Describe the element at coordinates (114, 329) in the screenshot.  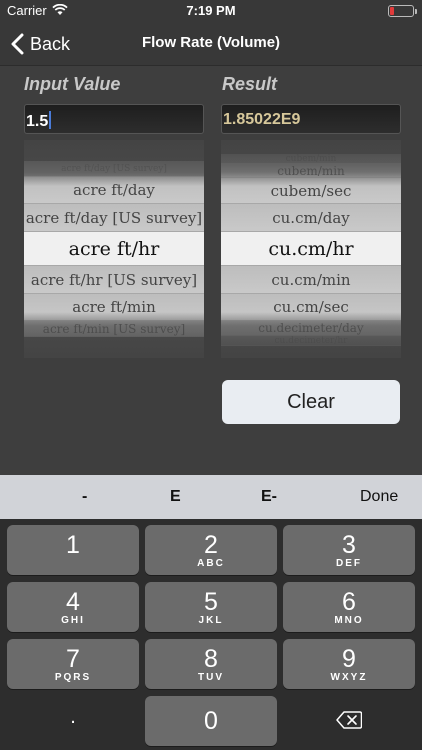
I see `picker-row: acre ft/min [US survey]` at that location.